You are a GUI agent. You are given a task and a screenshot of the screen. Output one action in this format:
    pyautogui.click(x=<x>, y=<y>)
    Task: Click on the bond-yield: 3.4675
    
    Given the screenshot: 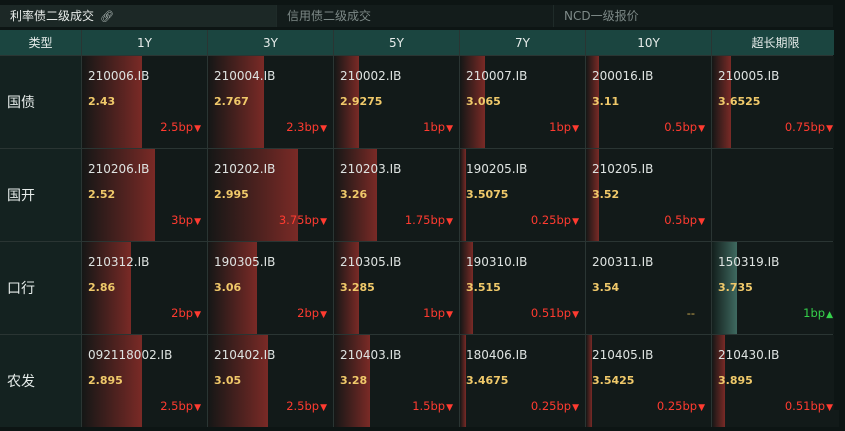 What is the action you would take?
    pyautogui.click(x=487, y=380)
    